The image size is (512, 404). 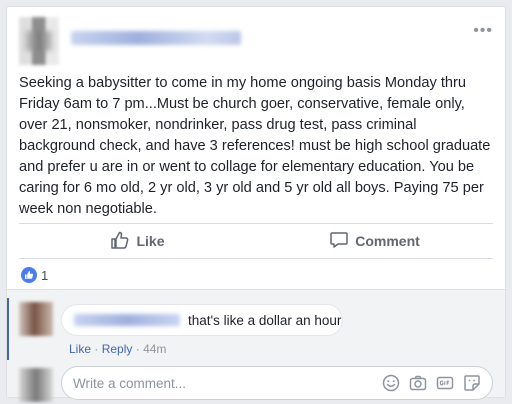 I want to click on like-label: Like, so click(x=150, y=241).